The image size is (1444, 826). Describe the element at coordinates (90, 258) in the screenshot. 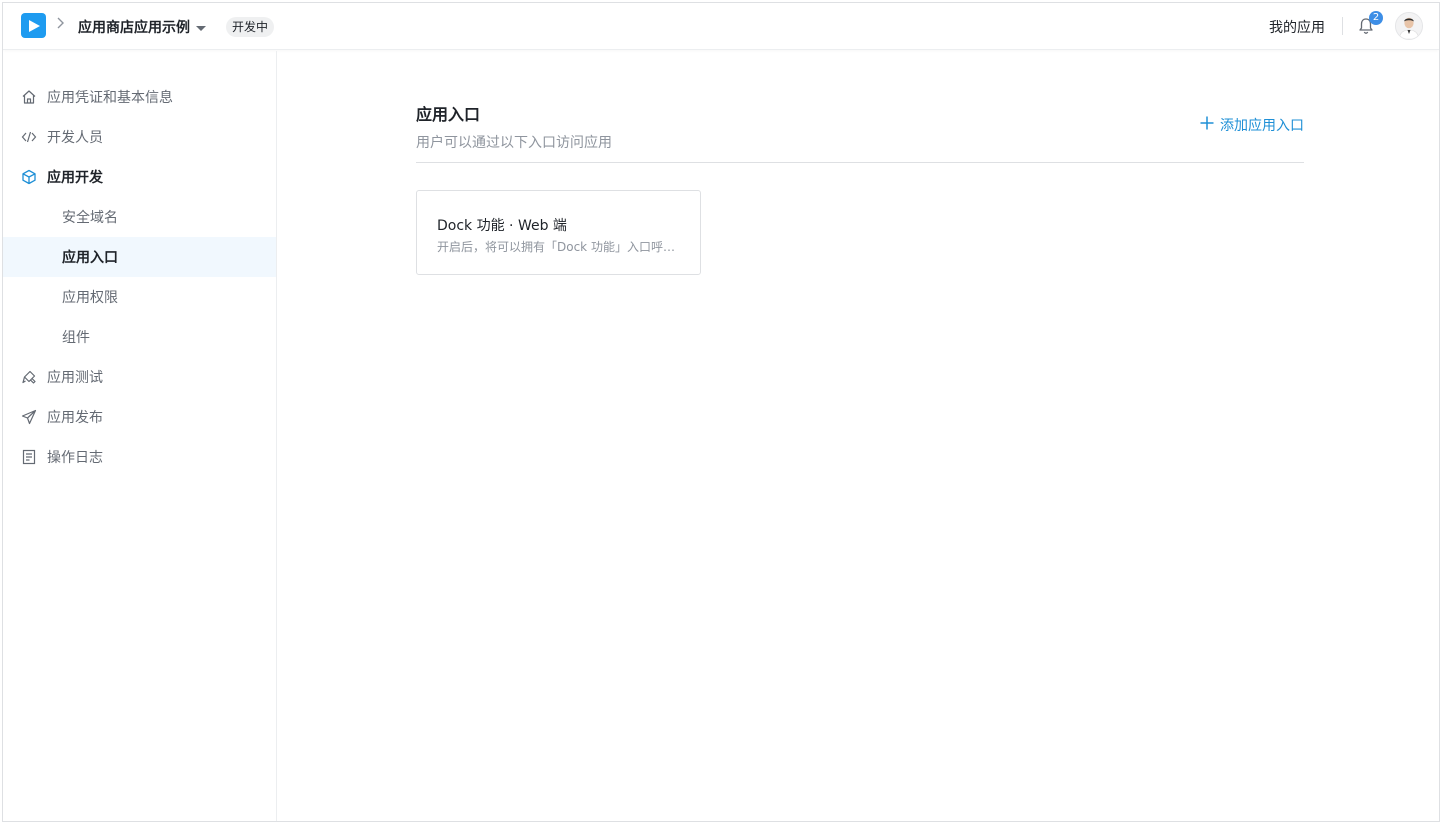

I see `sidebar-item-label: 应用入口` at that location.